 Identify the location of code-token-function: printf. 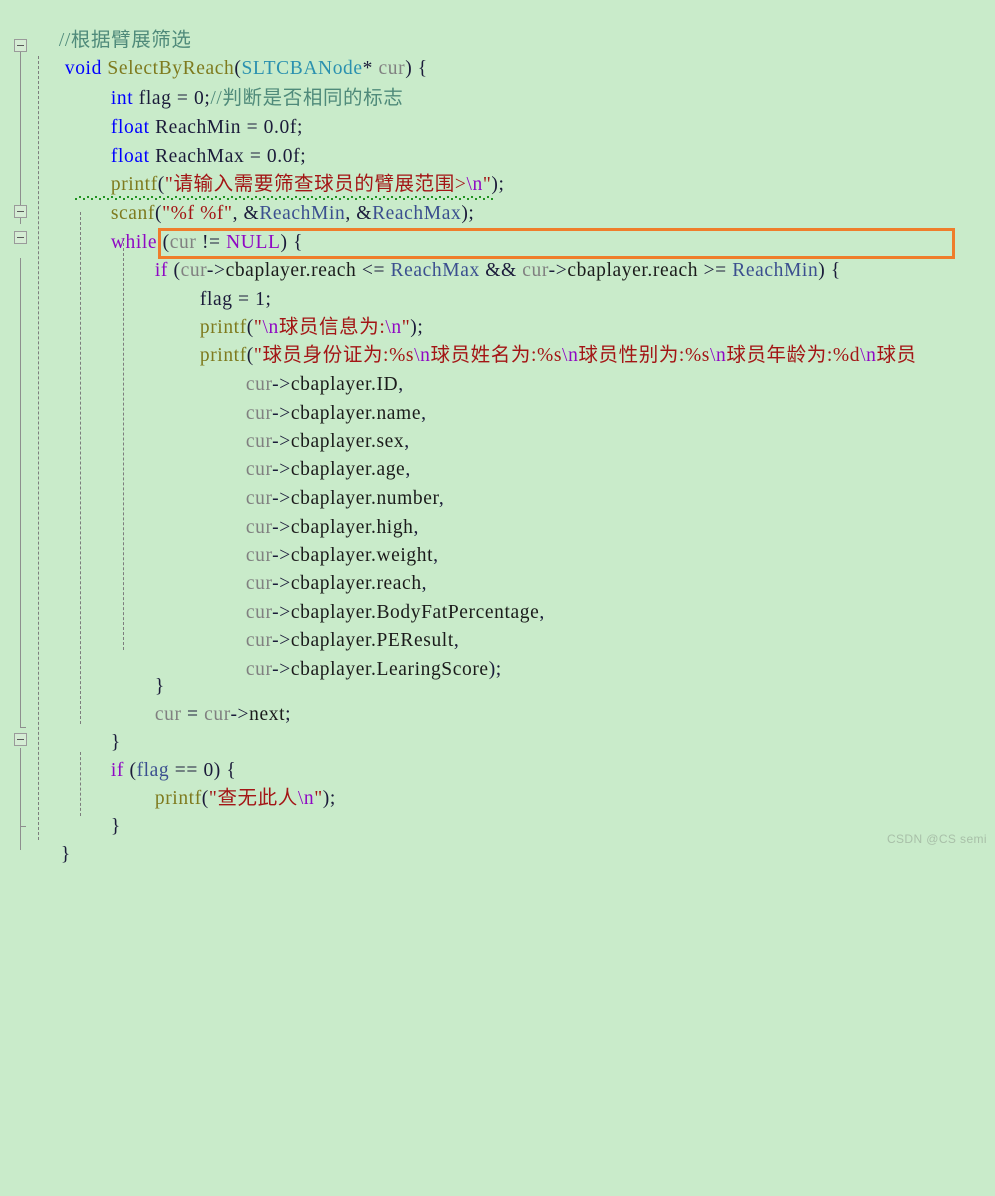
(178, 798).